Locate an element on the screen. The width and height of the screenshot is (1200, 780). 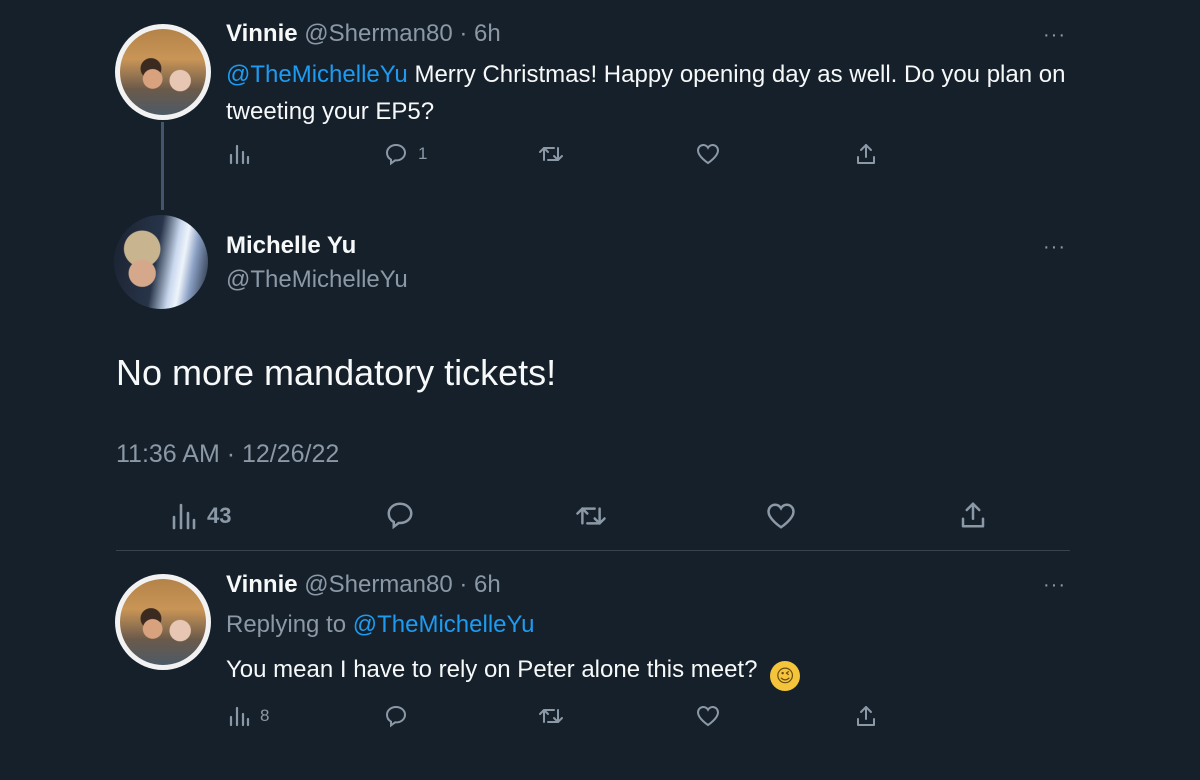
tweet1-share-button is located at coordinates (866, 154).